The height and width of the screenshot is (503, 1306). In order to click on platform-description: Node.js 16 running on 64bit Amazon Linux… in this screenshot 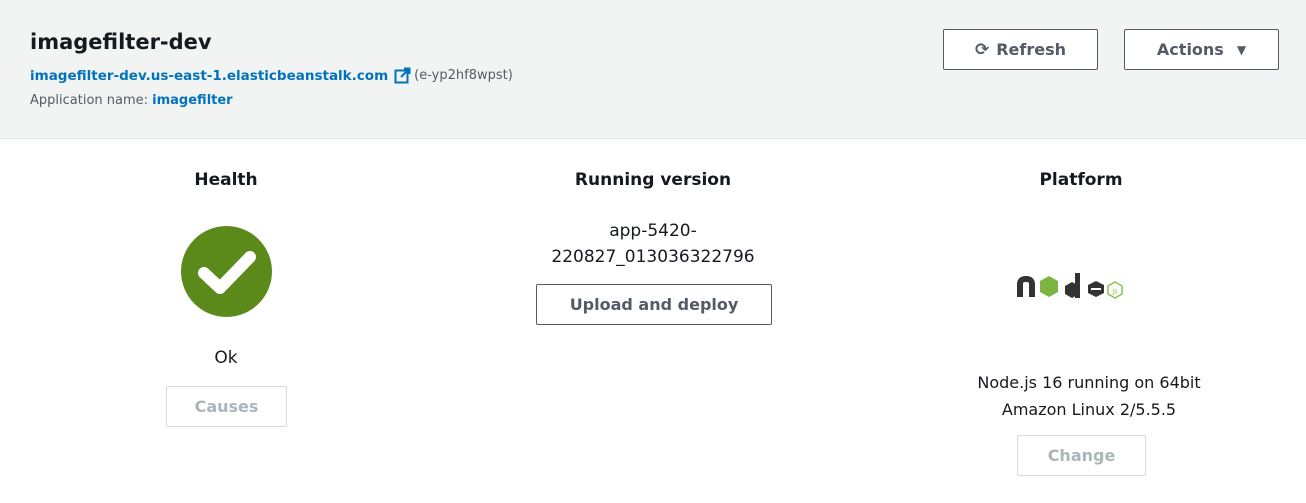, I will do `click(1088, 396)`.